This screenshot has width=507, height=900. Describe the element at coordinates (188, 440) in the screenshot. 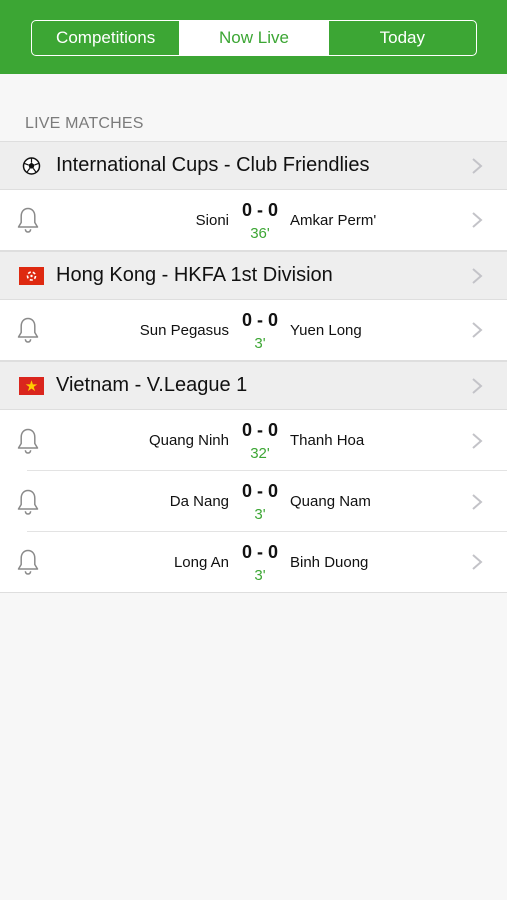

I see `home-team: Quang Ninh` at that location.